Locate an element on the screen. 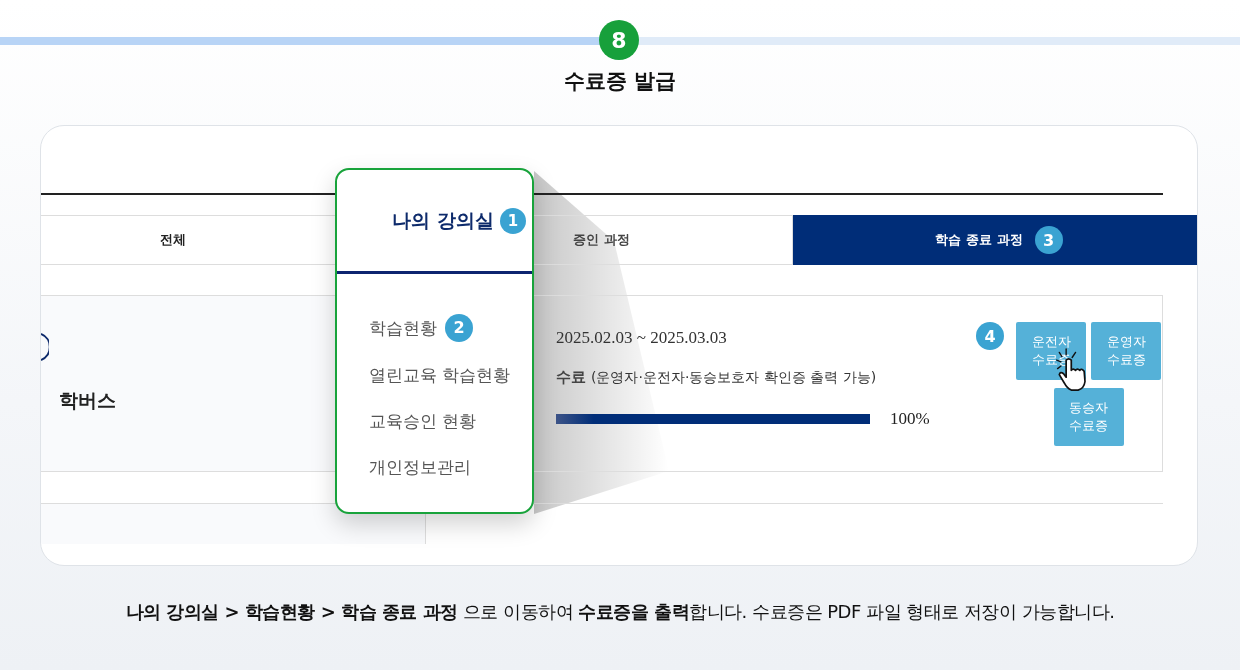  number-badge: 1 is located at coordinates (513, 220).